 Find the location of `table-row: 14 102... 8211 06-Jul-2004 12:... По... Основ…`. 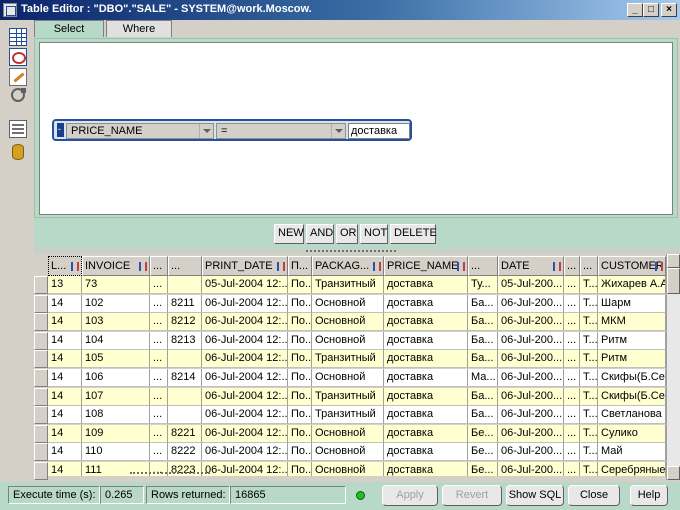

table-row: 14 102... 8211 06-Jul-2004 12:... По... Основ… is located at coordinates (357, 303).